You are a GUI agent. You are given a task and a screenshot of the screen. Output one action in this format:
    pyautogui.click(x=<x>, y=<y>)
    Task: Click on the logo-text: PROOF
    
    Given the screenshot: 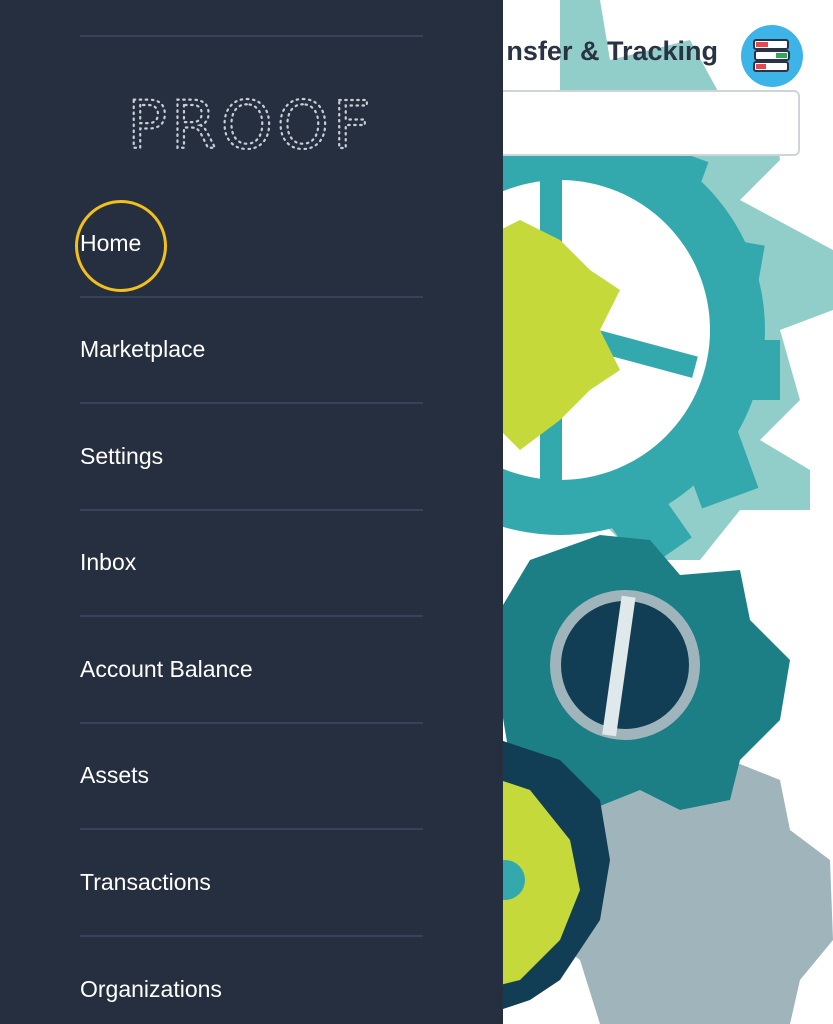 What is the action you would take?
    pyautogui.click(x=251, y=124)
    